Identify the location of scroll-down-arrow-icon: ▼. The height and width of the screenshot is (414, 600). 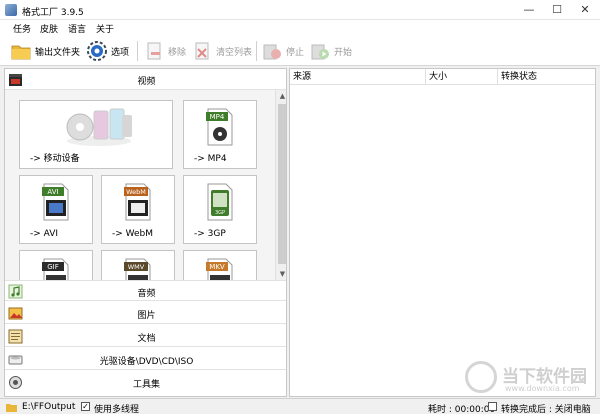
(281, 274).